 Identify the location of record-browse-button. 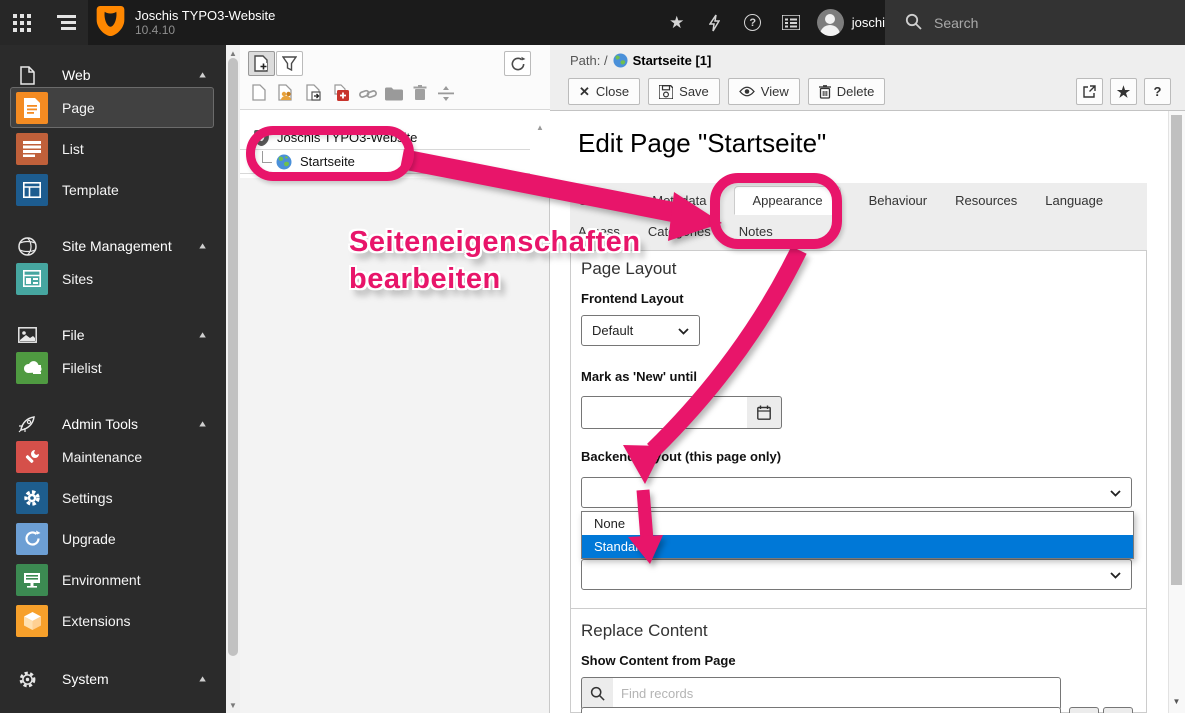
(1084, 710).